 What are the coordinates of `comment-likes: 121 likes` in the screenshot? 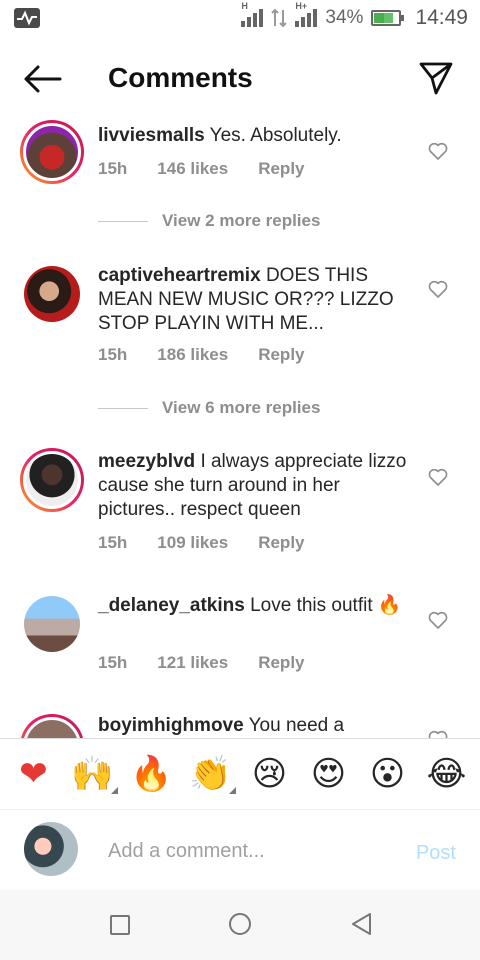 It's located at (192, 663).